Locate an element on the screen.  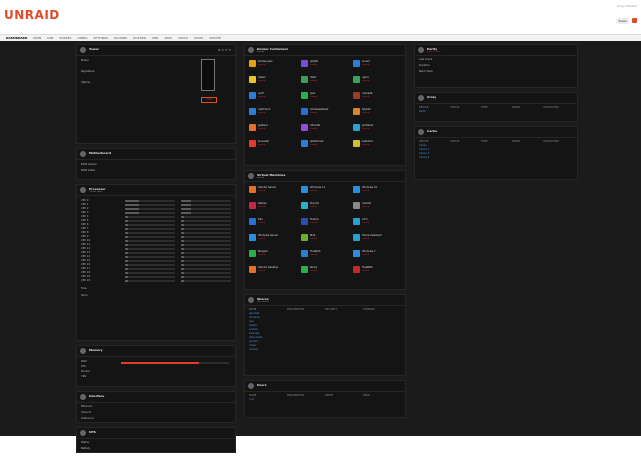
docker-container: lidarr started is located at coordinates (321, 80).